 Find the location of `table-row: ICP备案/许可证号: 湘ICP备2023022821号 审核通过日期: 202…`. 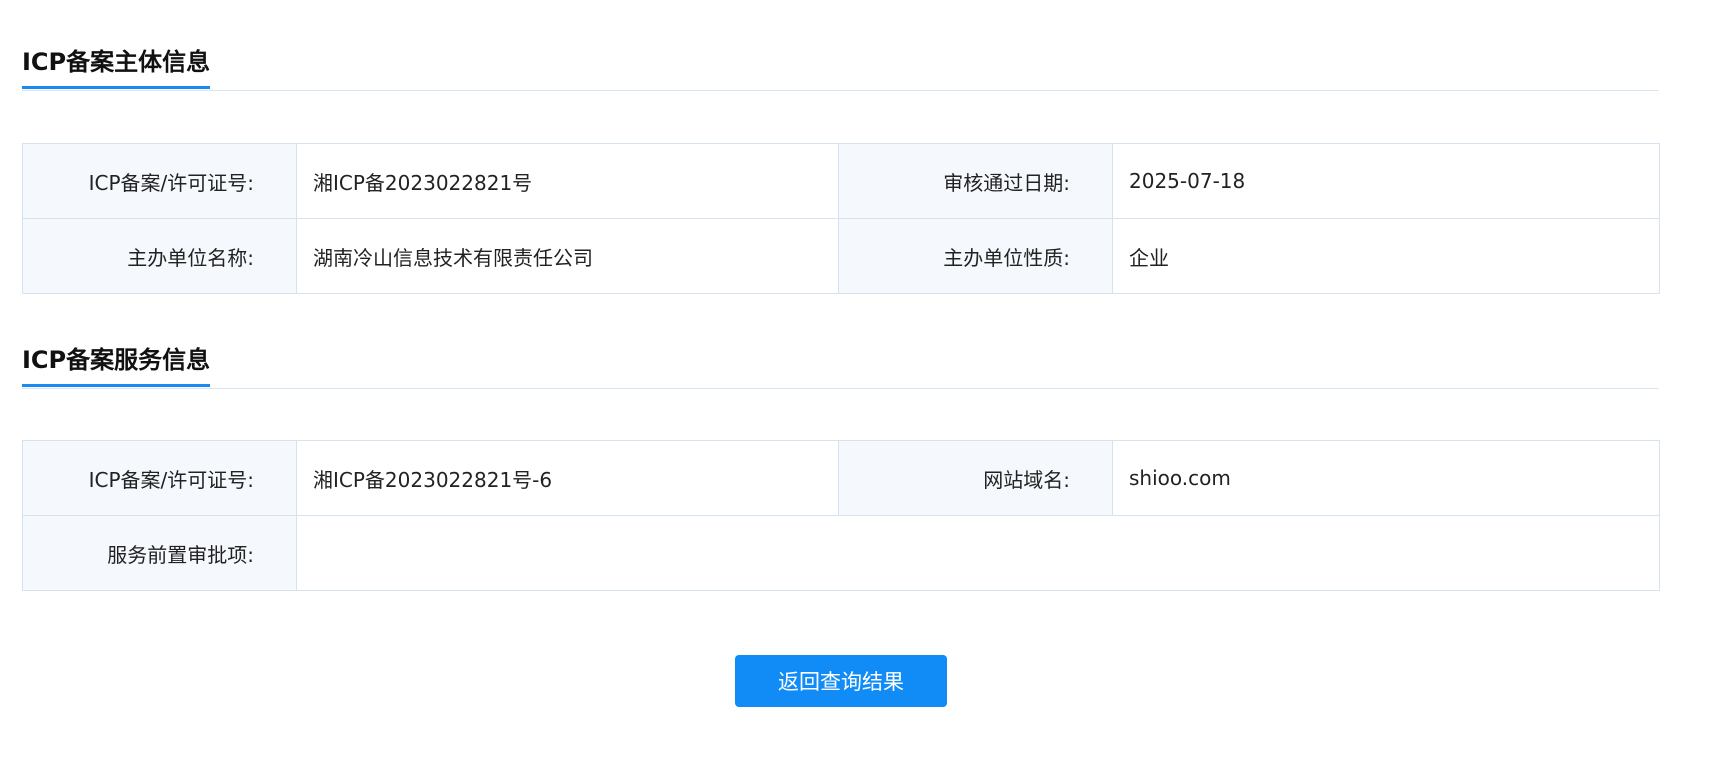

table-row: ICP备案/许可证号: 湘ICP备2023022821号 审核通过日期: 202… is located at coordinates (841, 181).